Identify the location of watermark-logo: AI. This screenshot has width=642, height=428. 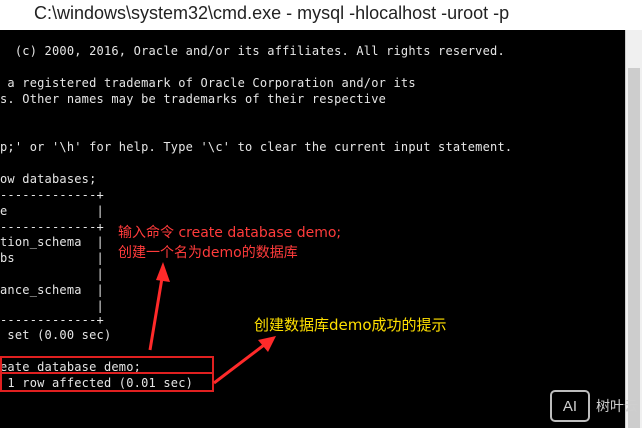
(570, 406).